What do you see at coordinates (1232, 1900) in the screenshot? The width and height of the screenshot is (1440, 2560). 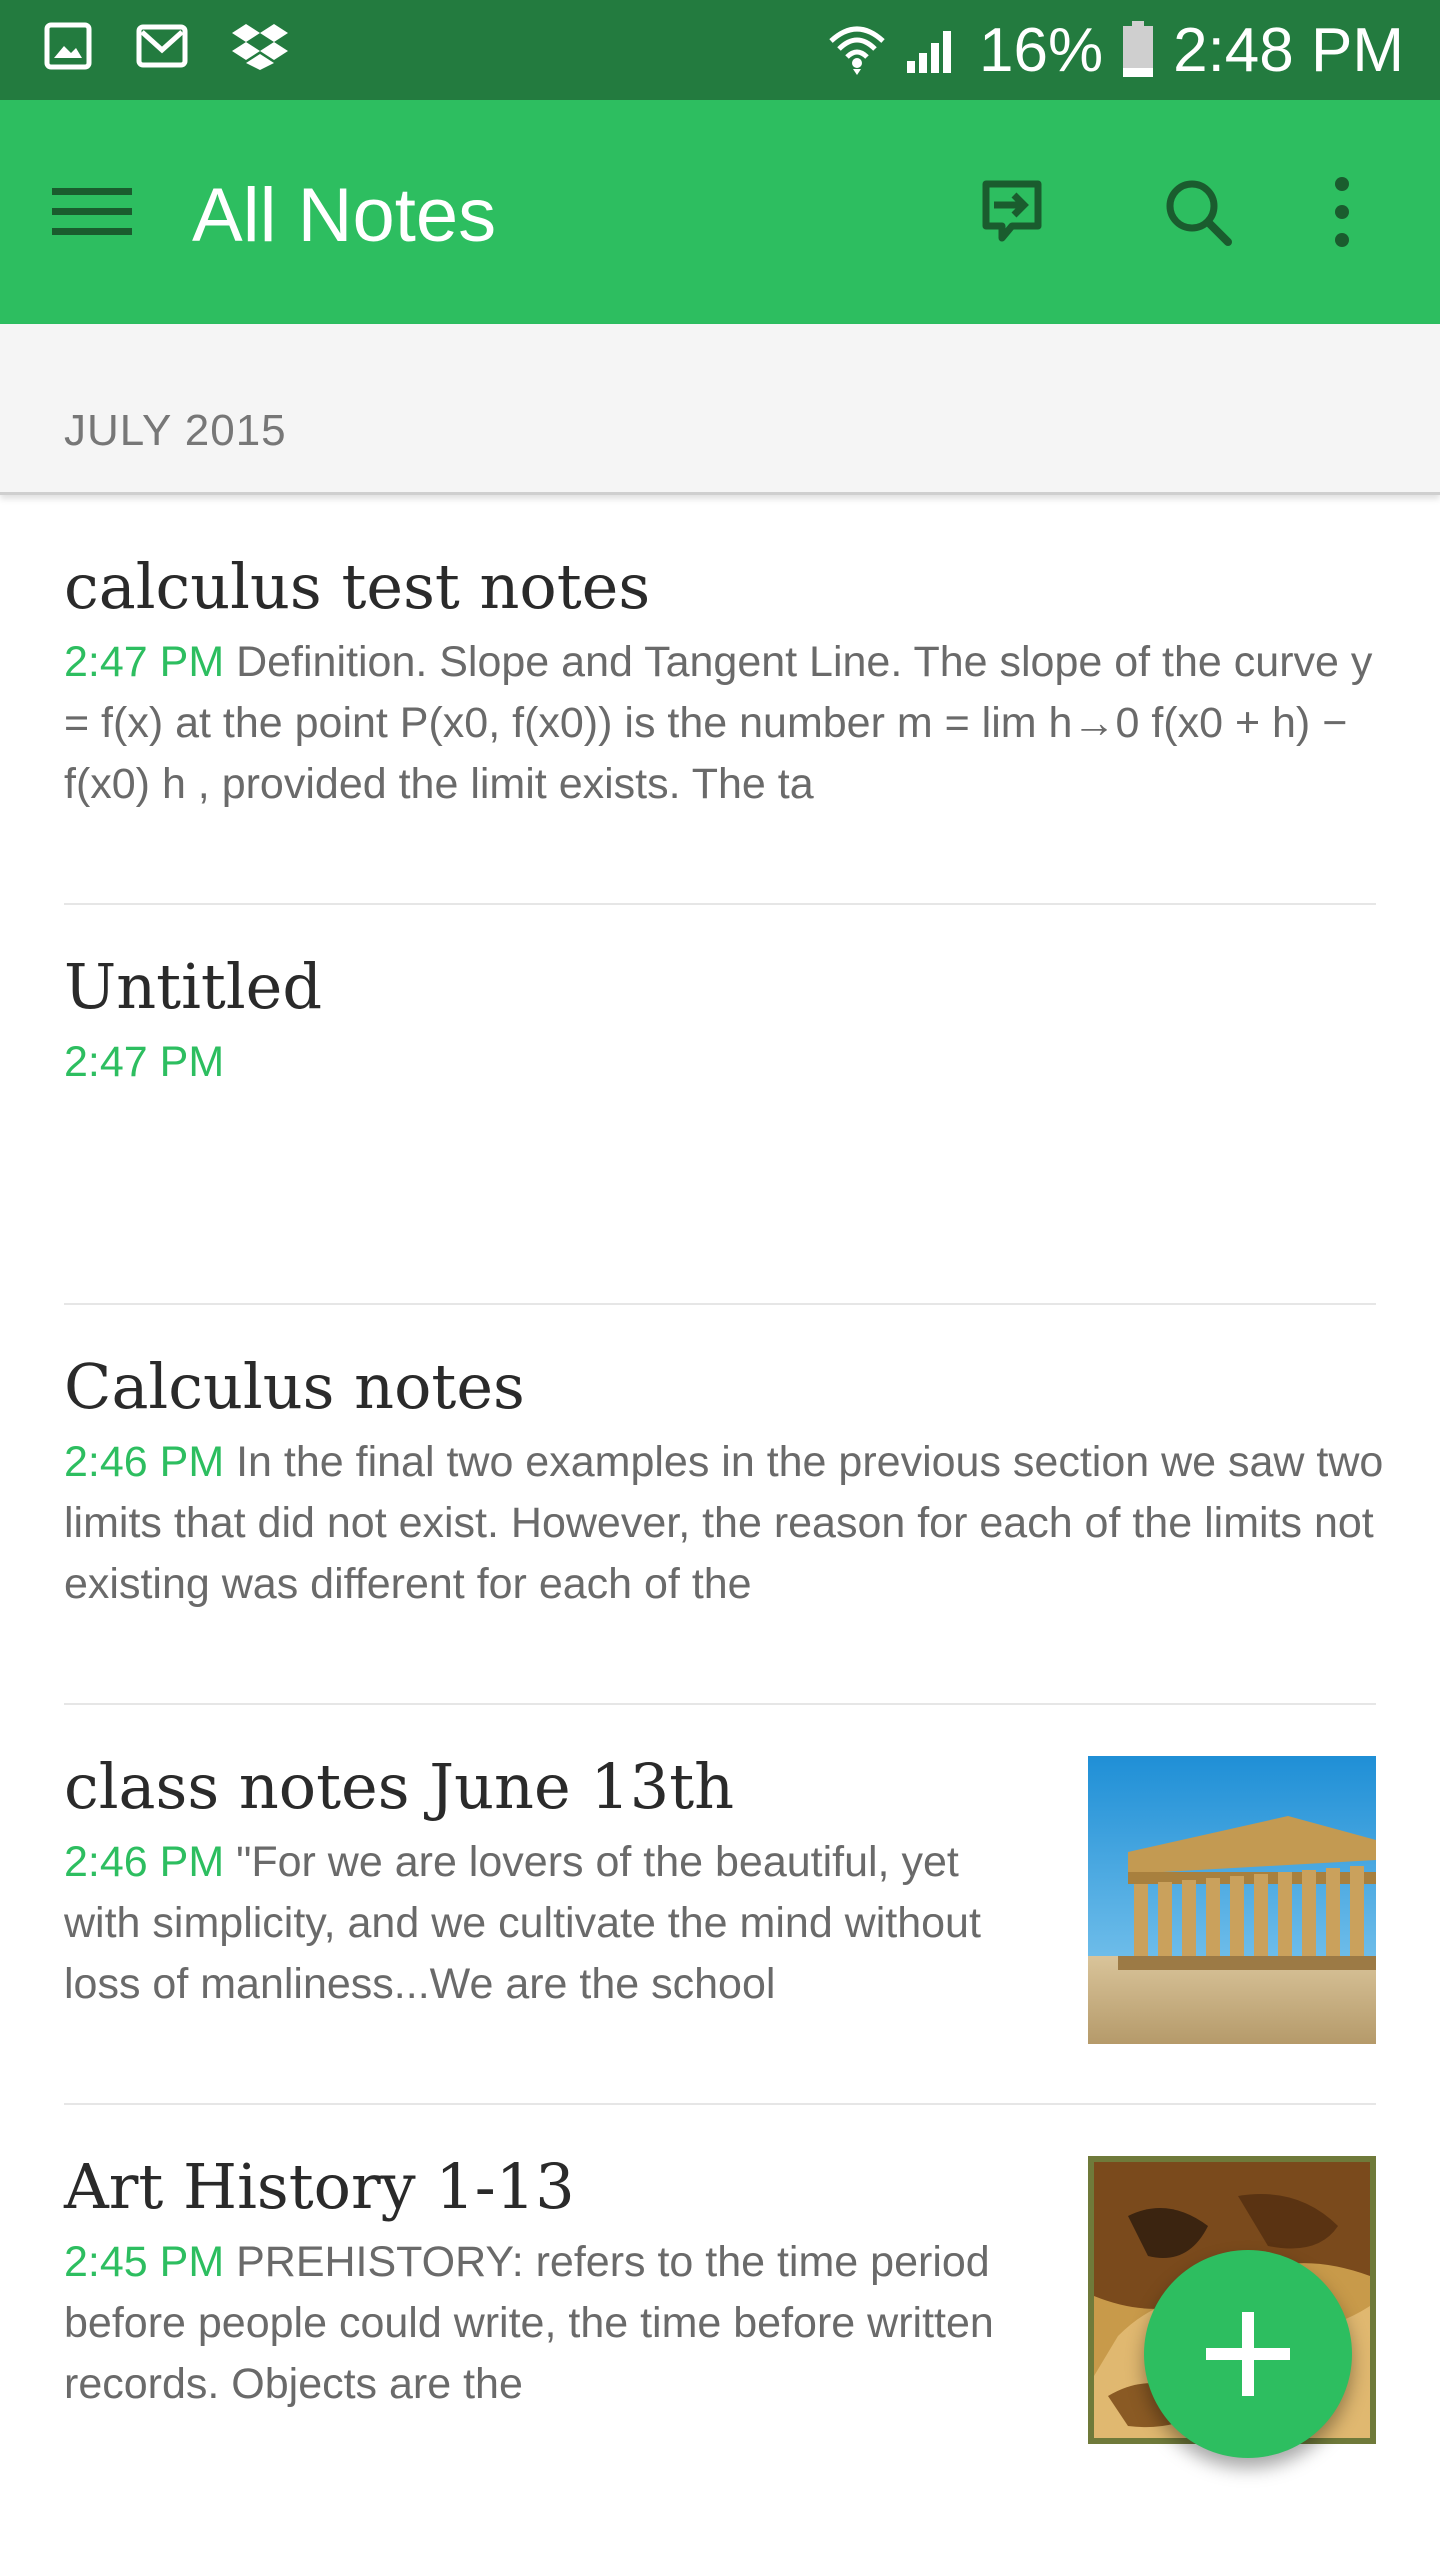 I see `parthenon-thumbnail` at bounding box center [1232, 1900].